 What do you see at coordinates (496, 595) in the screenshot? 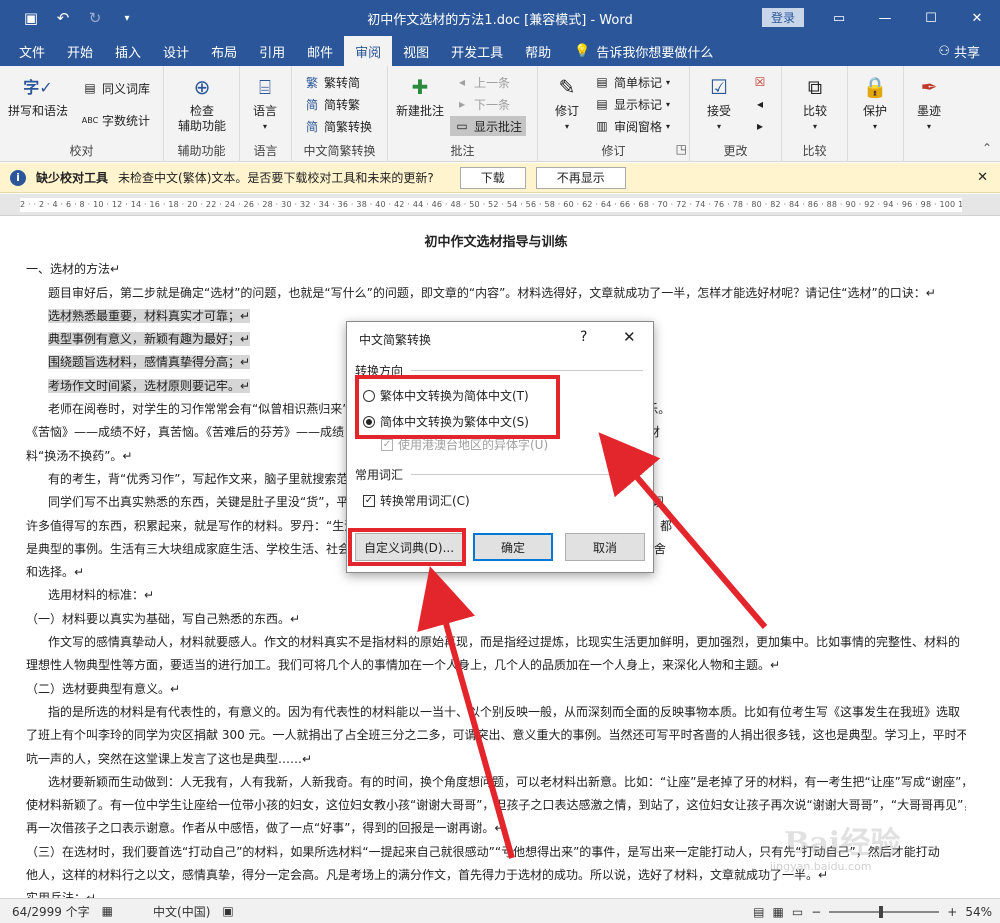
I see `paragraph: 选用材料的标准：↵` at bounding box center [496, 595].